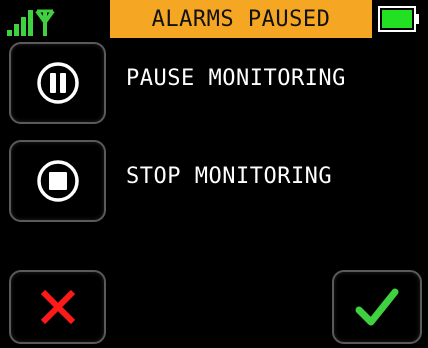 This screenshot has height=348, width=428. I want to click on pause-circle-icon, so click(57, 83).